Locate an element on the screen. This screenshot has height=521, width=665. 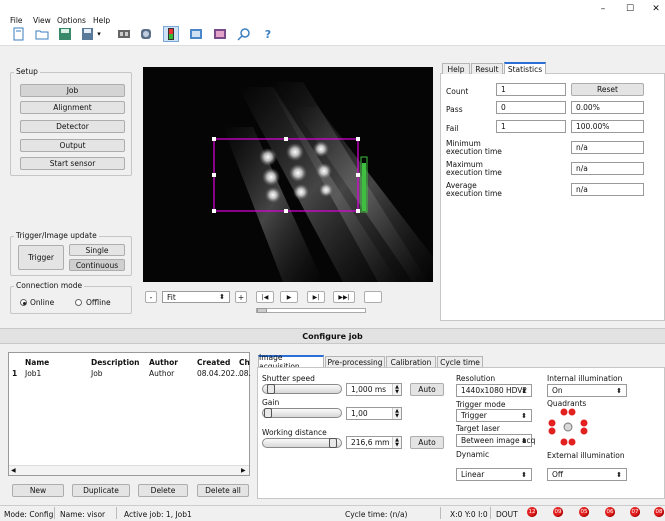
scroll-right-icon: ▶ is located at coordinates (243, 470).